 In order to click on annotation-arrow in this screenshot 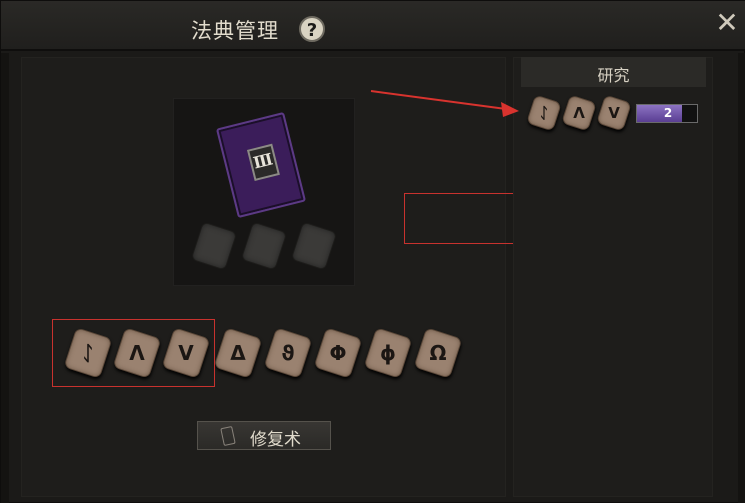, I will do `click(444, 103)`.